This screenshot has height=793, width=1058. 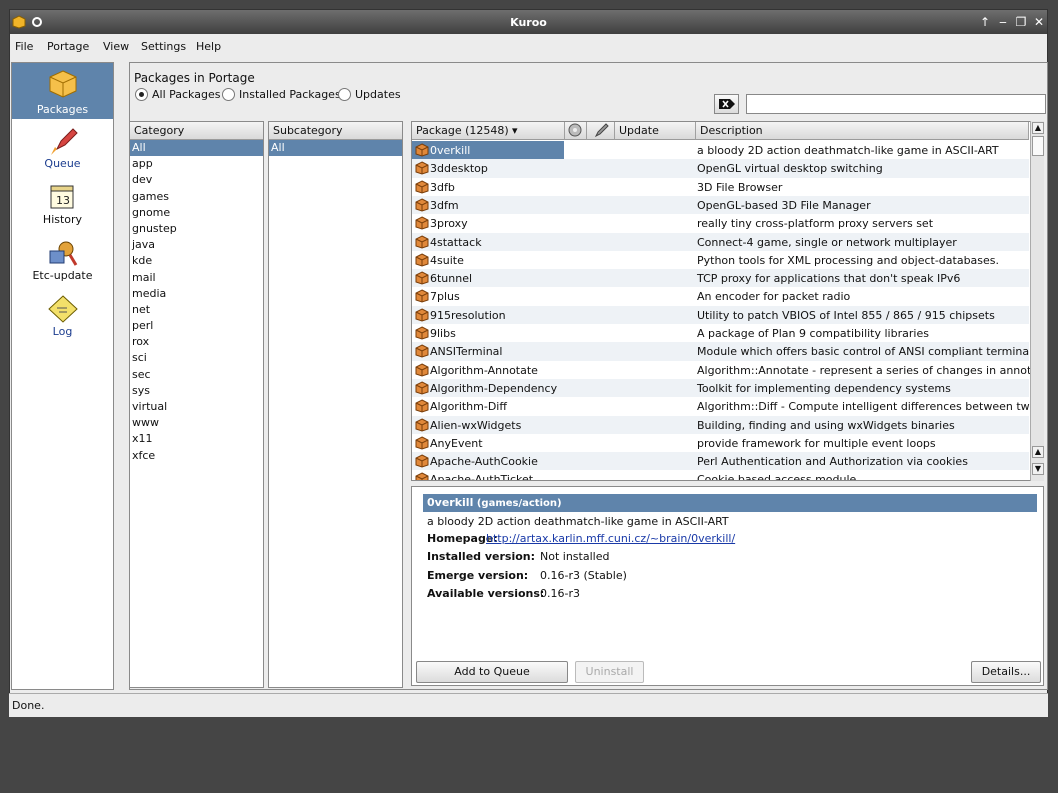 I want to click on menu-bar: File Portage View Settings Help, so click(x=528, y=45).